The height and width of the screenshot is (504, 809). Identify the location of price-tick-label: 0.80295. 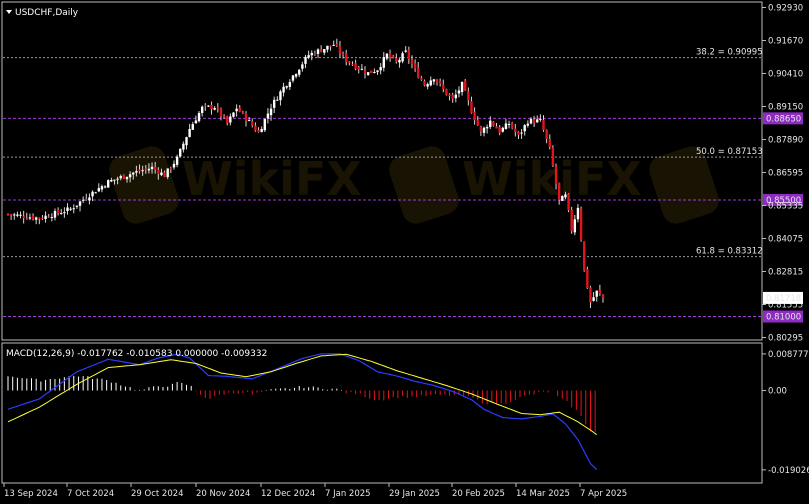
(785, 339).